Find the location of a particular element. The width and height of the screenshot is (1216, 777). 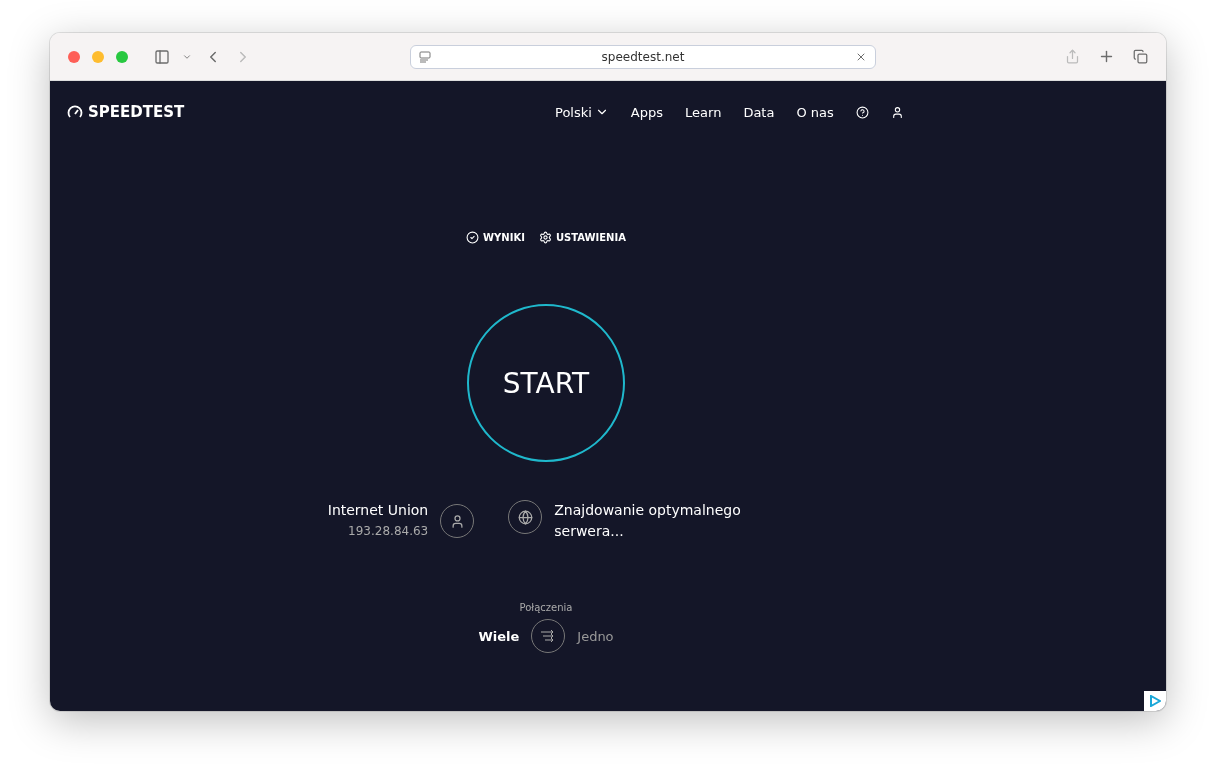

url-text: speedtest.net is located at coordinates (643, 56).